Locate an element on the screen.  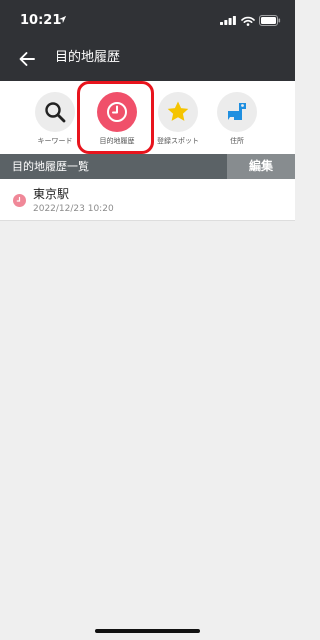
tab-destination-history-button is located at coordinates (117, 112).